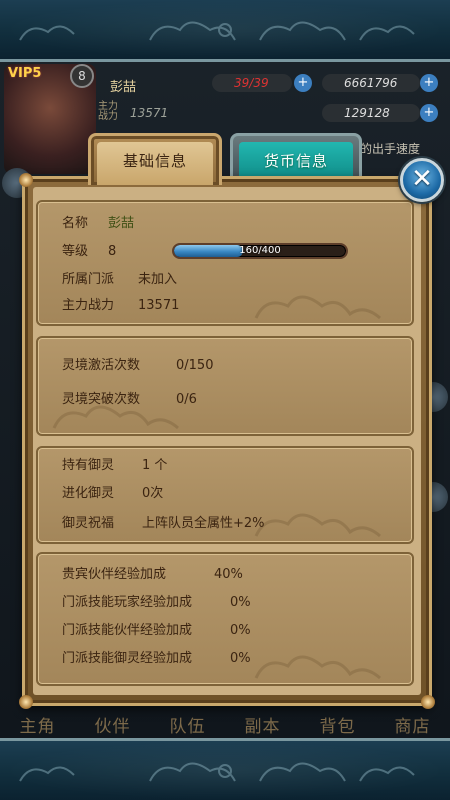 This screenshot has width=450, height=800. Describe the element at coordinates (367, 113) in the screenshot. I see `gems-value: 129128` at that location.